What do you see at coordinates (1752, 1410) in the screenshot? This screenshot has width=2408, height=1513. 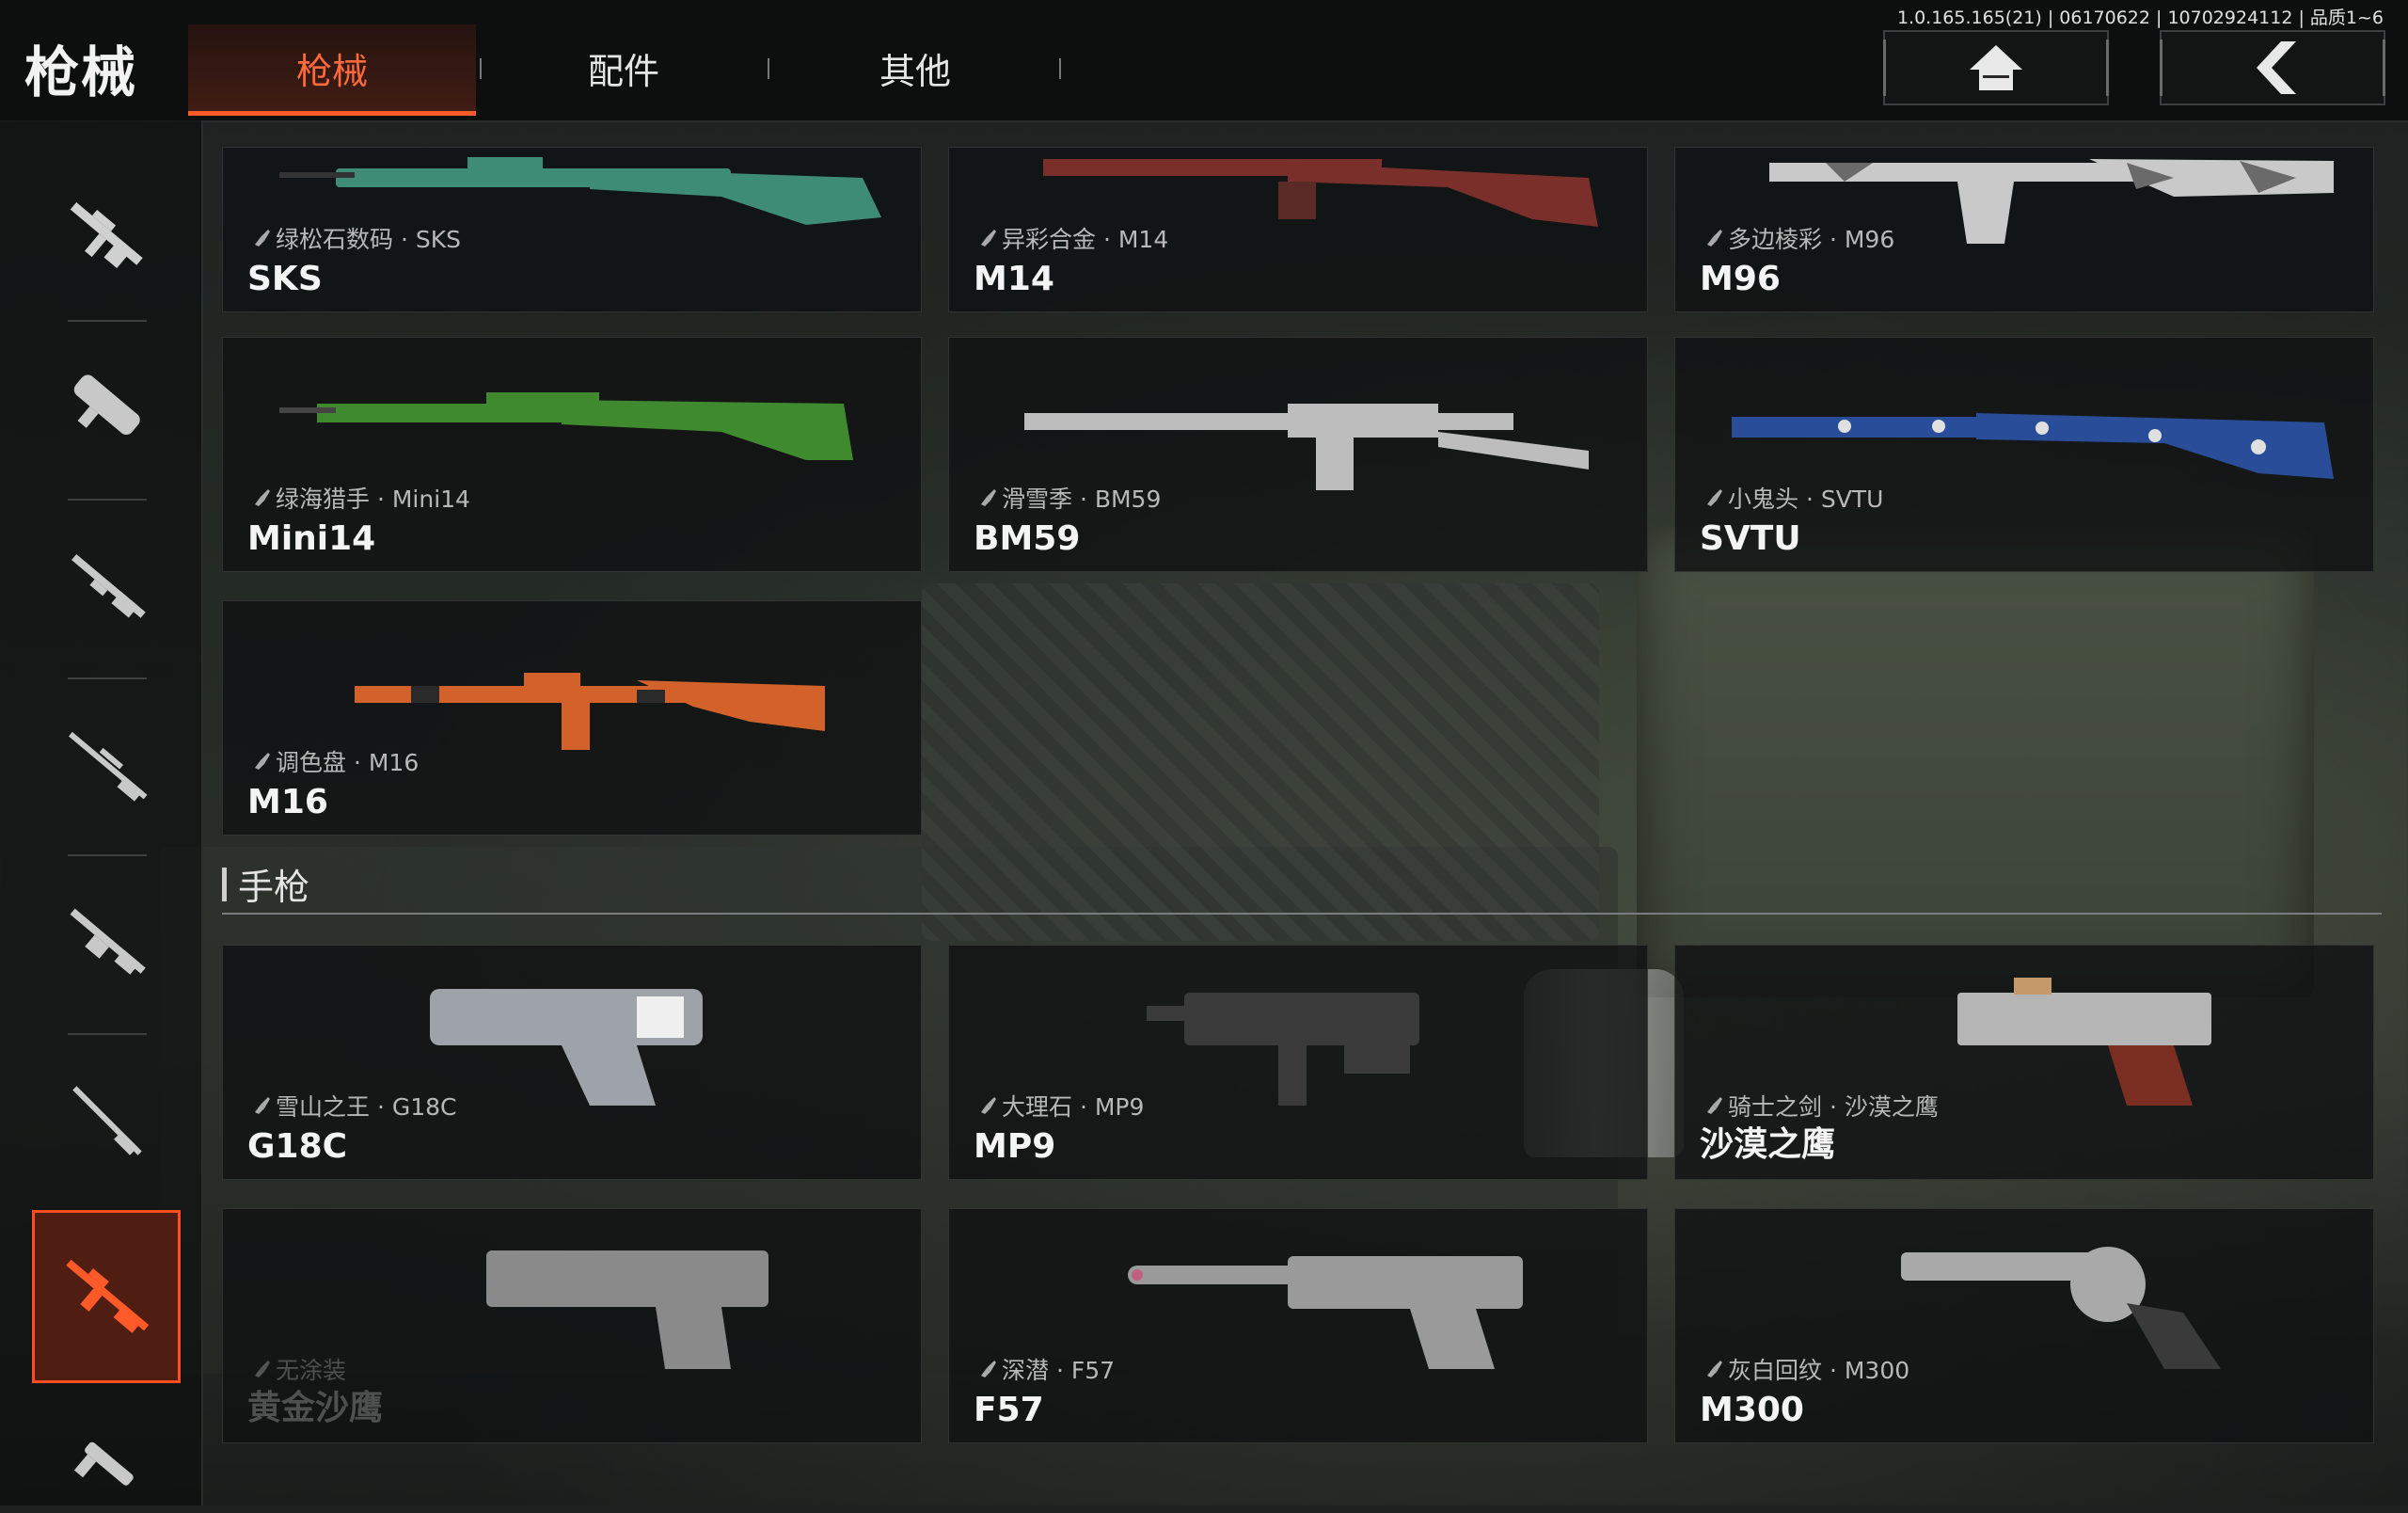 I see `gun-name: M300` at bounding box center [1752, 1410].